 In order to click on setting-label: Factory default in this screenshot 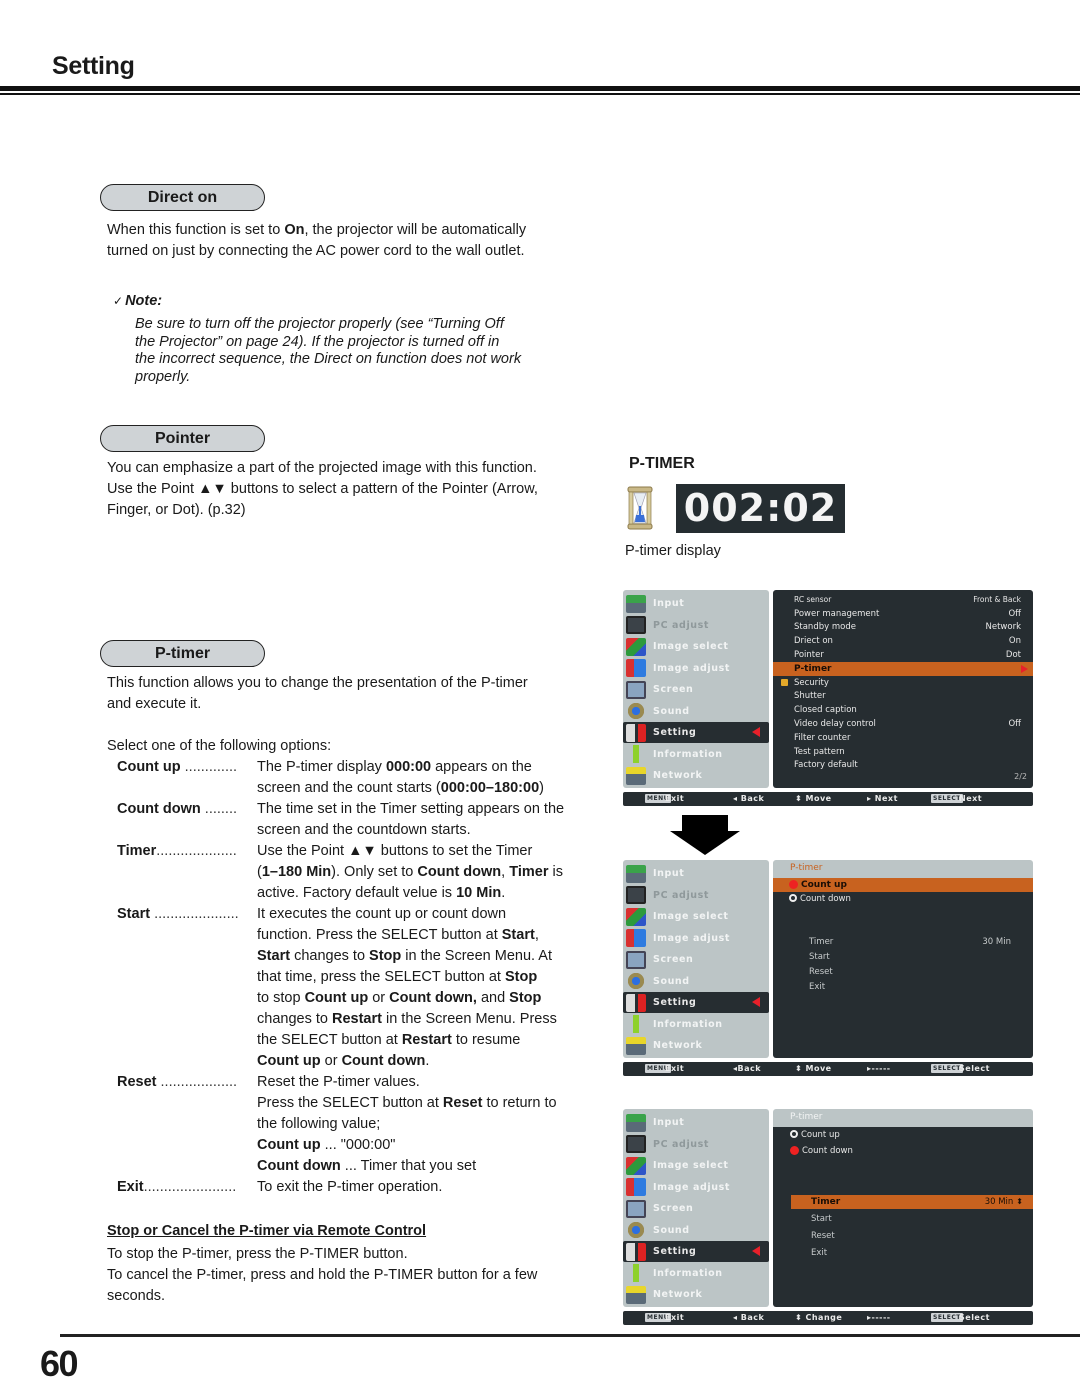, I will do `click(826, 765)`.